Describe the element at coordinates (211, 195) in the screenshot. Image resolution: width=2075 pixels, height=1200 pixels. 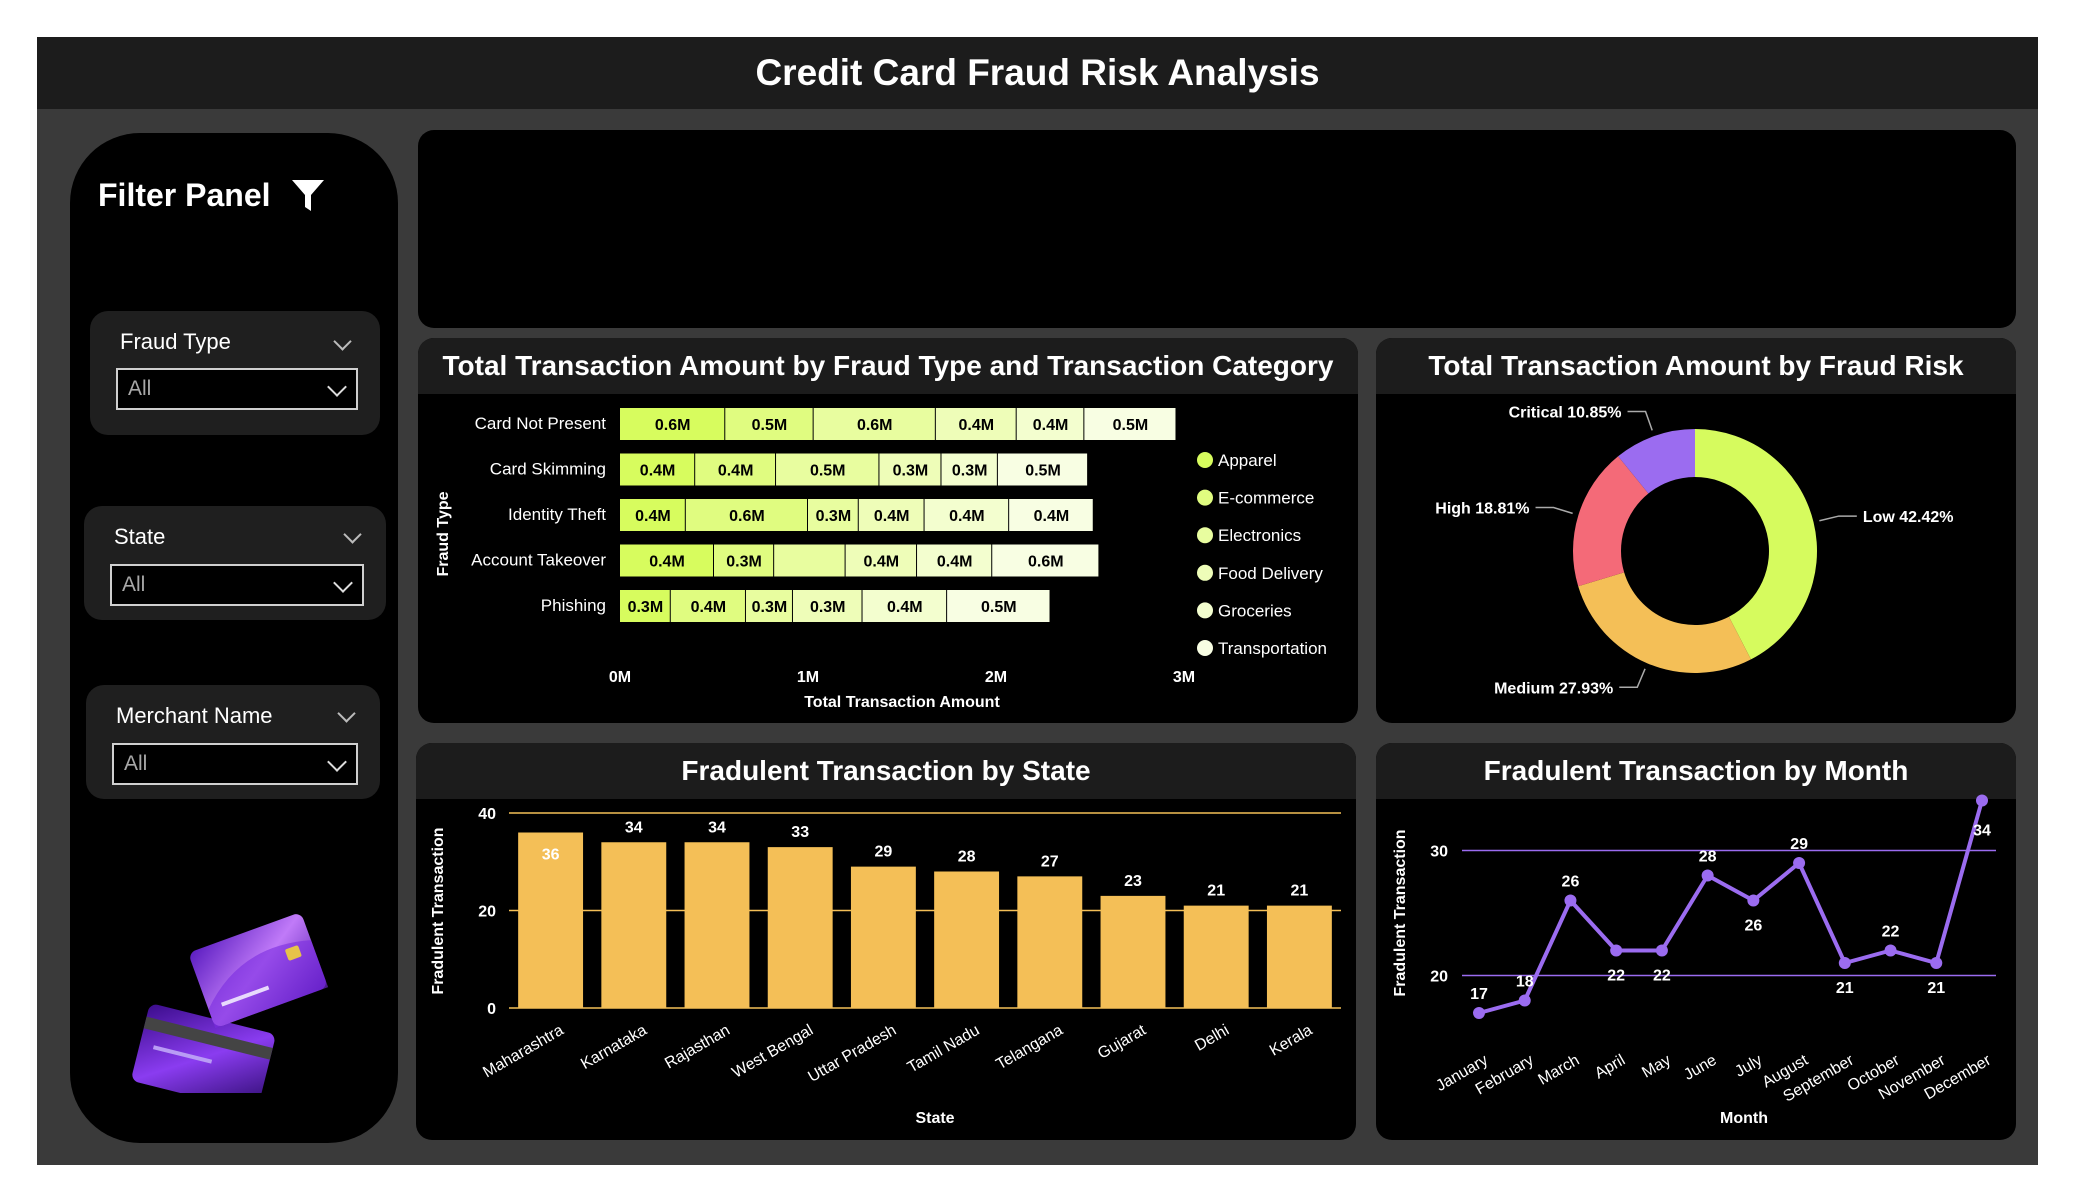
I see `filter-panel-title: Filter Panel` at that location.